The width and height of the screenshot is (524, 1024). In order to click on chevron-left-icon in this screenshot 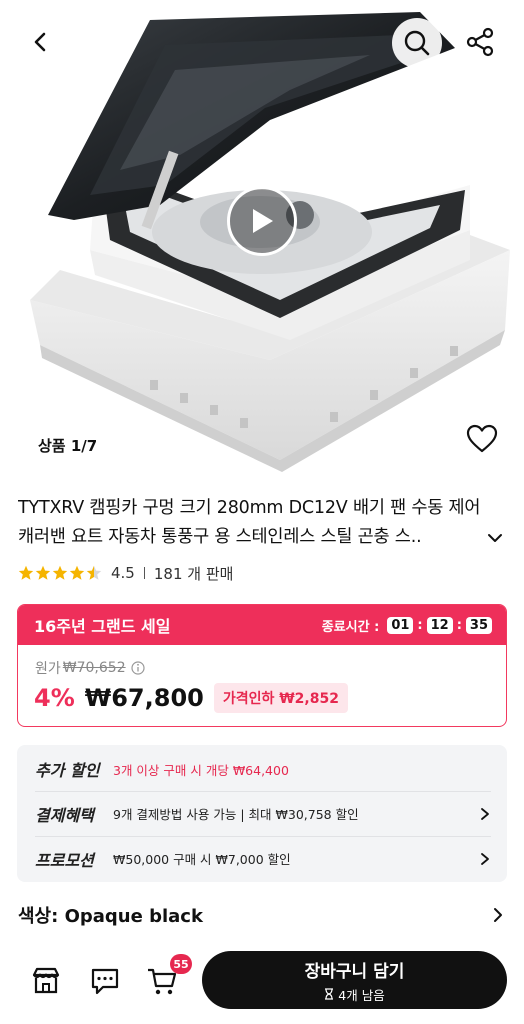, I will do `click(40, 42)`.